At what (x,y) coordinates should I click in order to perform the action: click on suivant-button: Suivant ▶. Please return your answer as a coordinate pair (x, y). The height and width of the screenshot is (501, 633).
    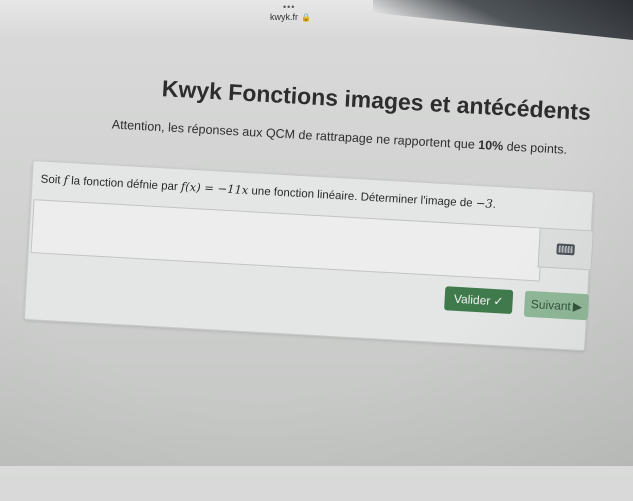
    Looking at the image, I should click on (556, 305).